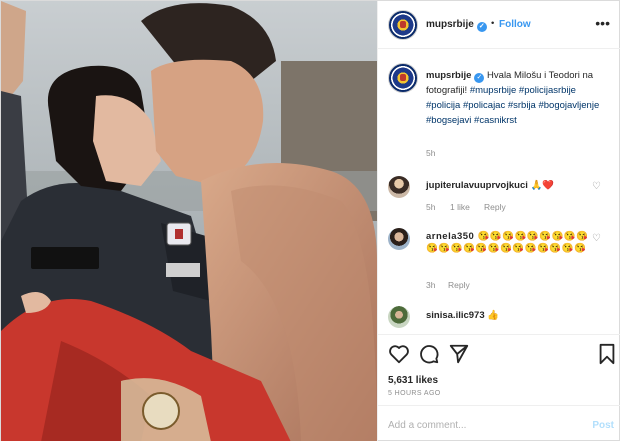  I want to click on comment-age: 3h, so click(431, 285).